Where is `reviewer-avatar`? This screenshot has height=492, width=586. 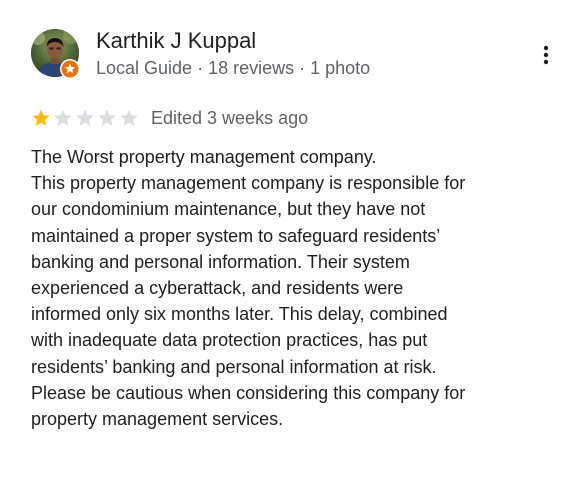 reviewer-avatar is located at coordinates (55, 54).